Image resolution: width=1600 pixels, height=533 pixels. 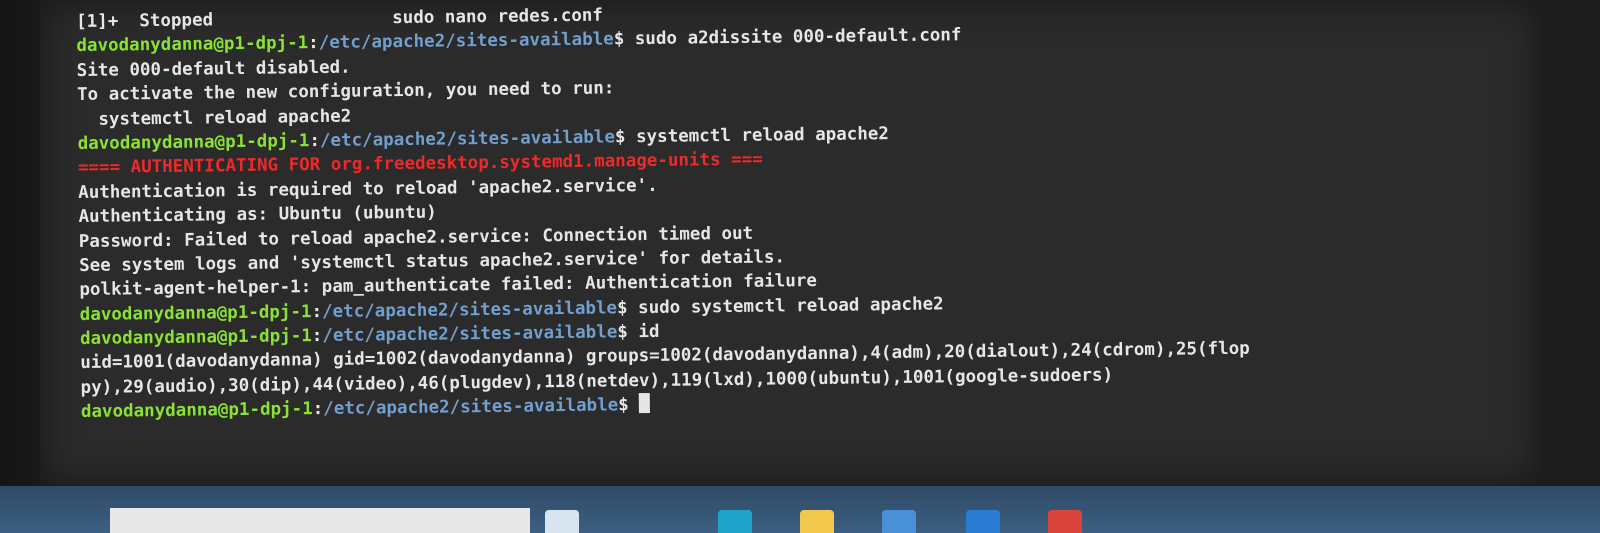 I want to click on edge-browser-icon, so click(x=735, y=521).